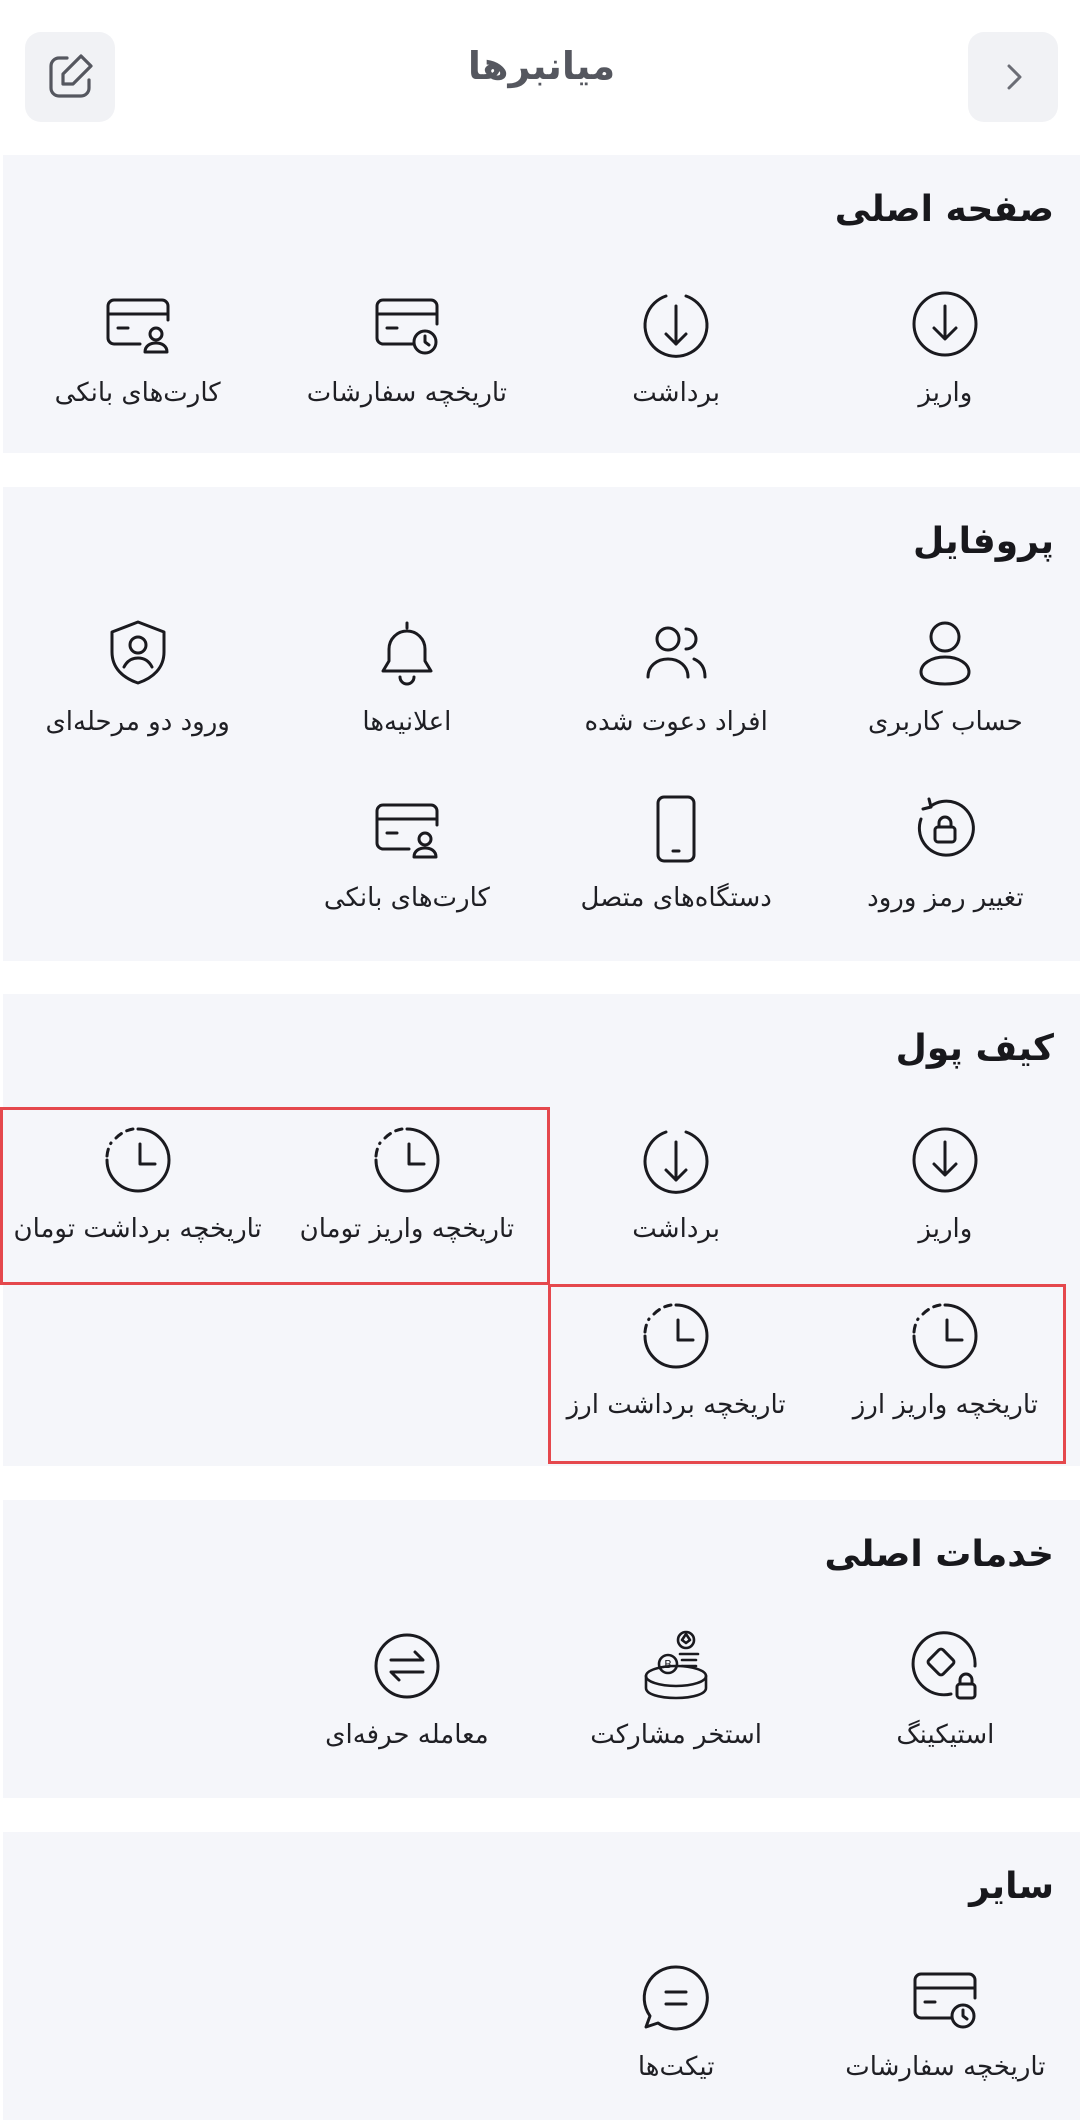  I want to click on shortcut-label: تاریخچه برداشت تومان, so click(137, 1229).